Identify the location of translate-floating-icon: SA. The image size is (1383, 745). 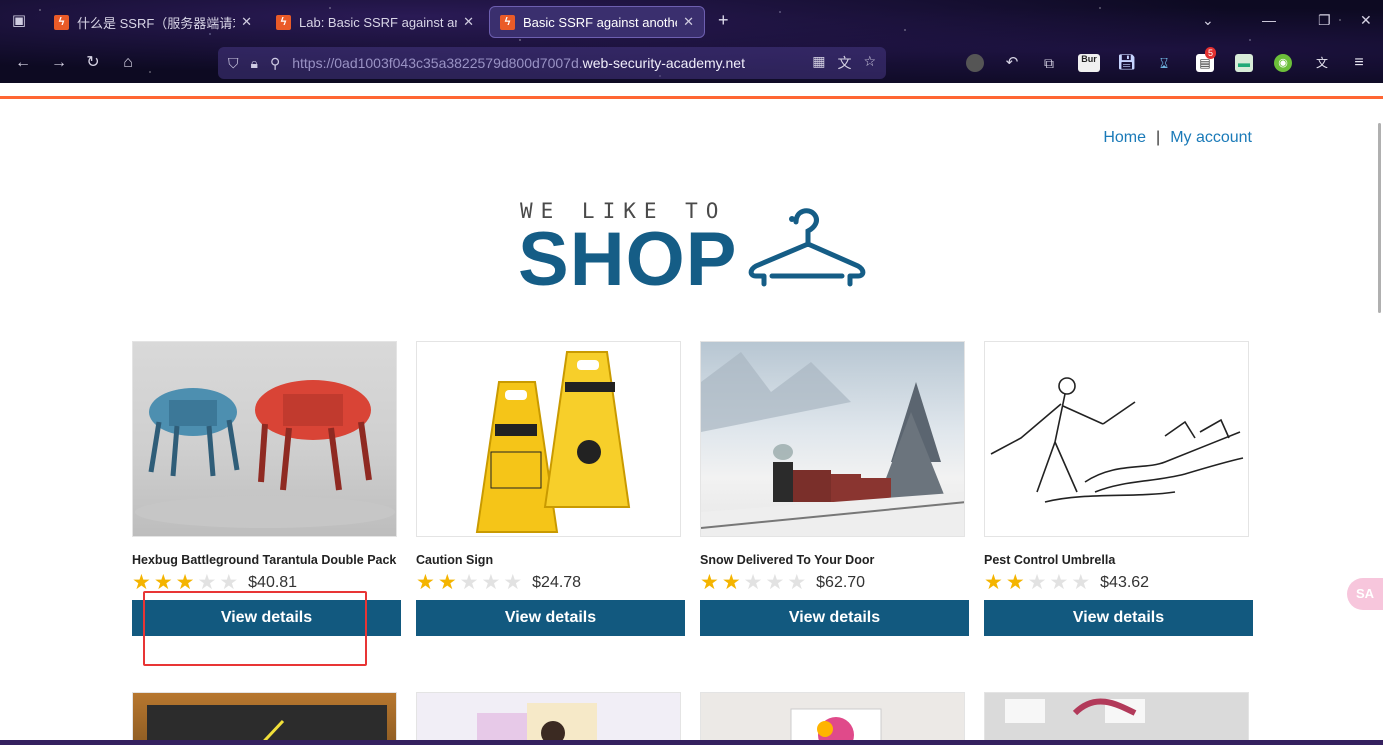
(1365, 594).